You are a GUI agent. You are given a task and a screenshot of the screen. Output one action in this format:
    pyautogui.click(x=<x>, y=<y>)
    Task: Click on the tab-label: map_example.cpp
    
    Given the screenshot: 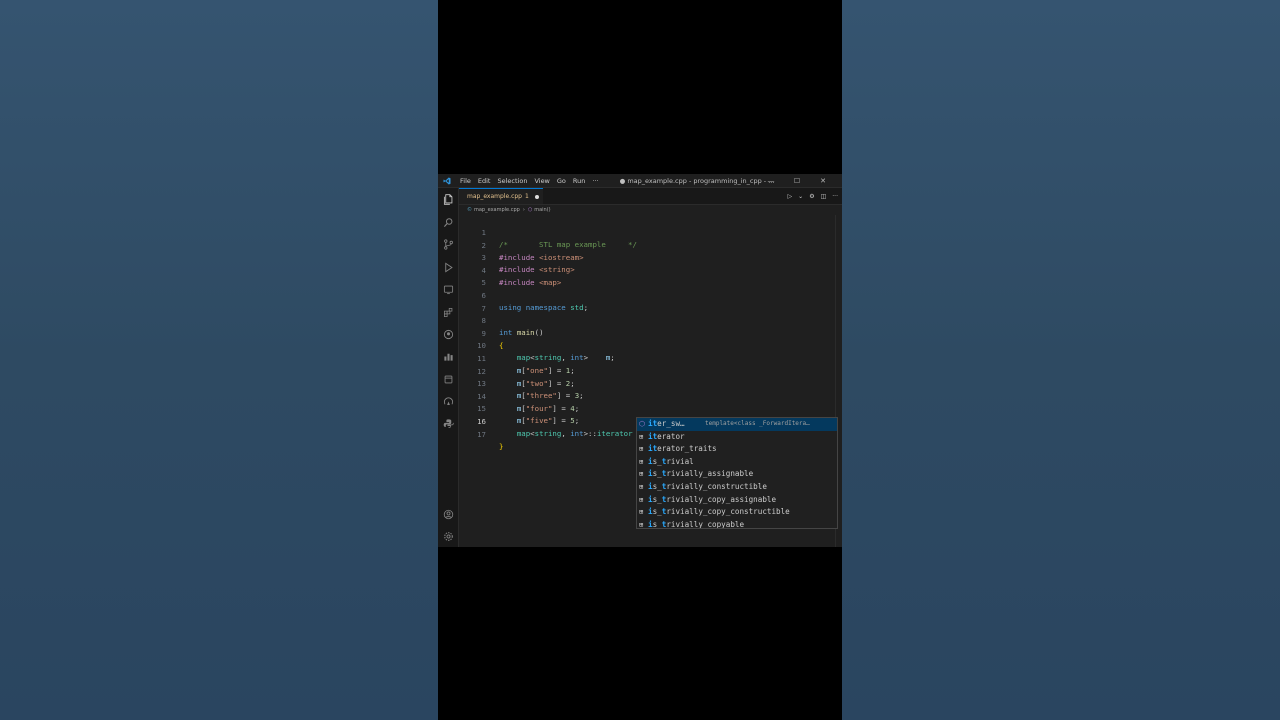 What is the action you would take?
    pyautogui.click(x=494, y=196)
    